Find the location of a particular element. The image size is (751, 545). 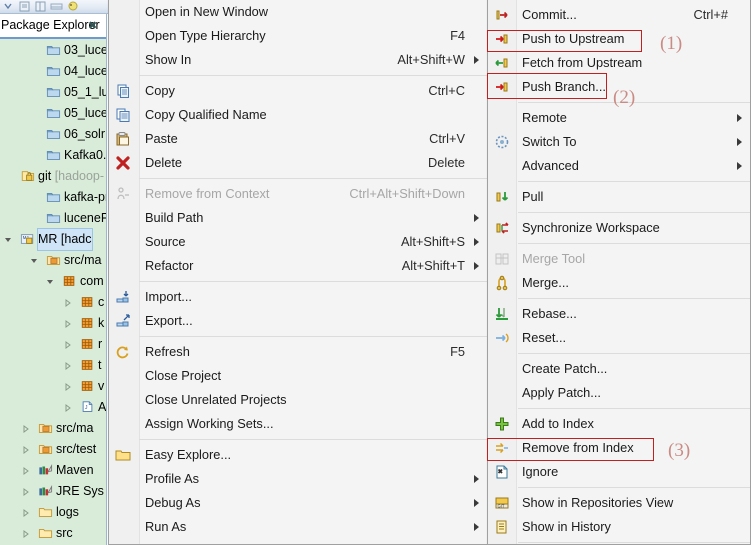

tree-item: 05_1_lucen is located at coordinates (53, 92).